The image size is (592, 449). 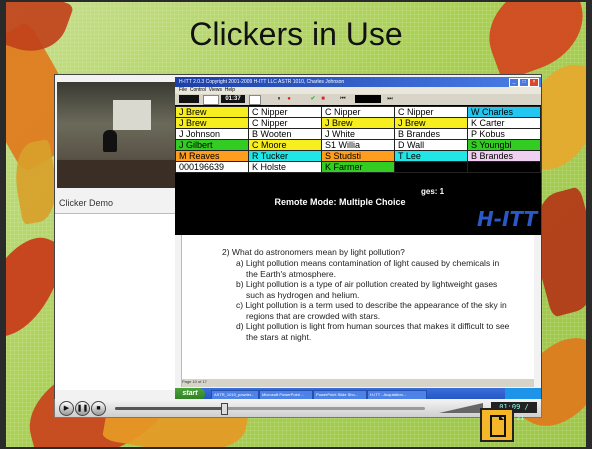 I want to click on play-button: ▶, so click(x=66, y=408).